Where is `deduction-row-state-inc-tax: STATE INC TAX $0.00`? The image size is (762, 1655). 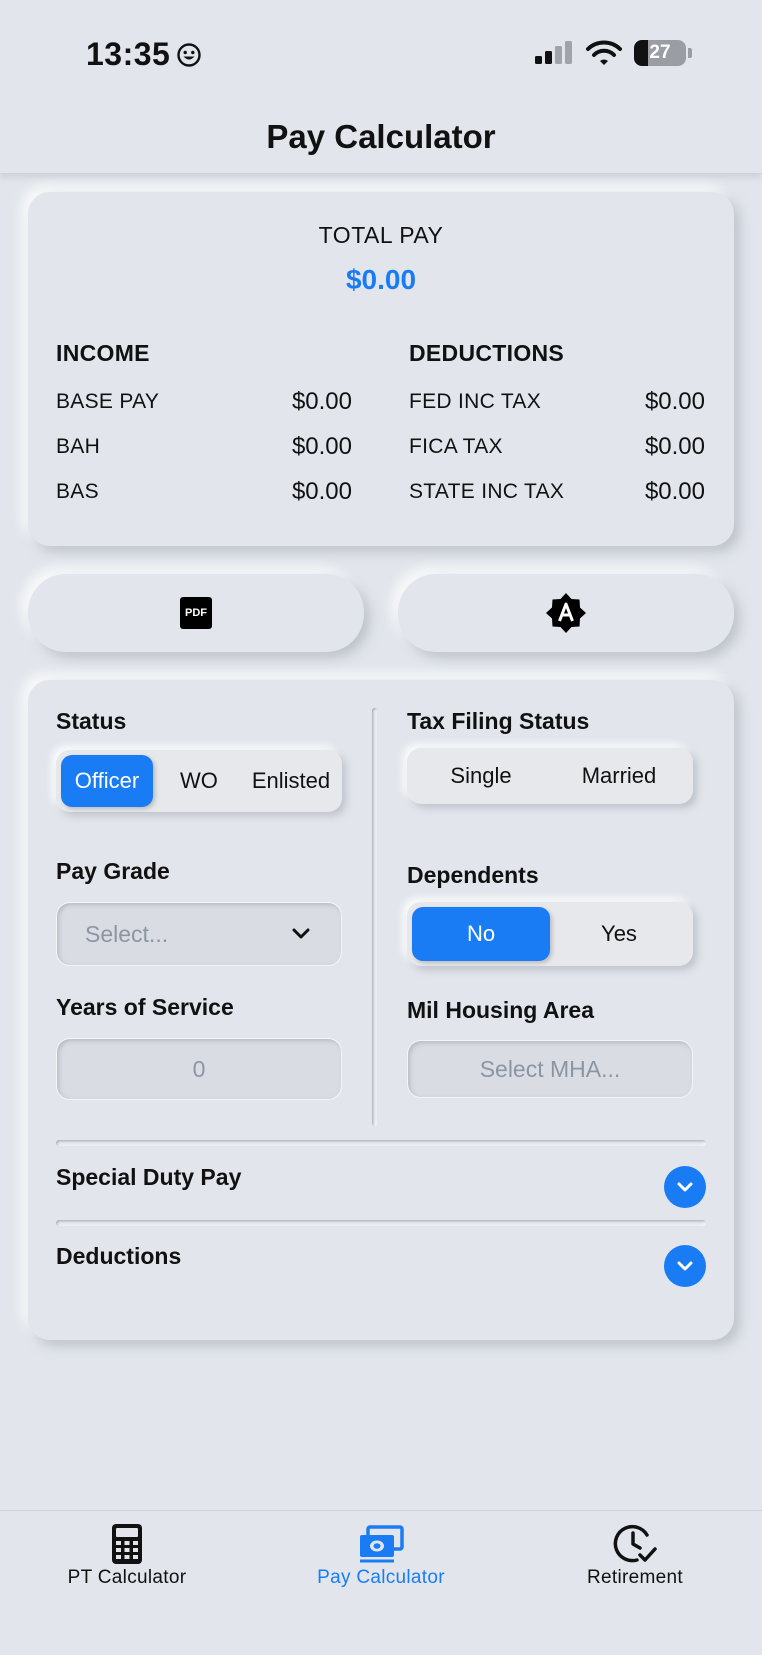
deduction-row-state-inc-tax: STATE INC TAX $0.00 is located at coordinates (557, 491).